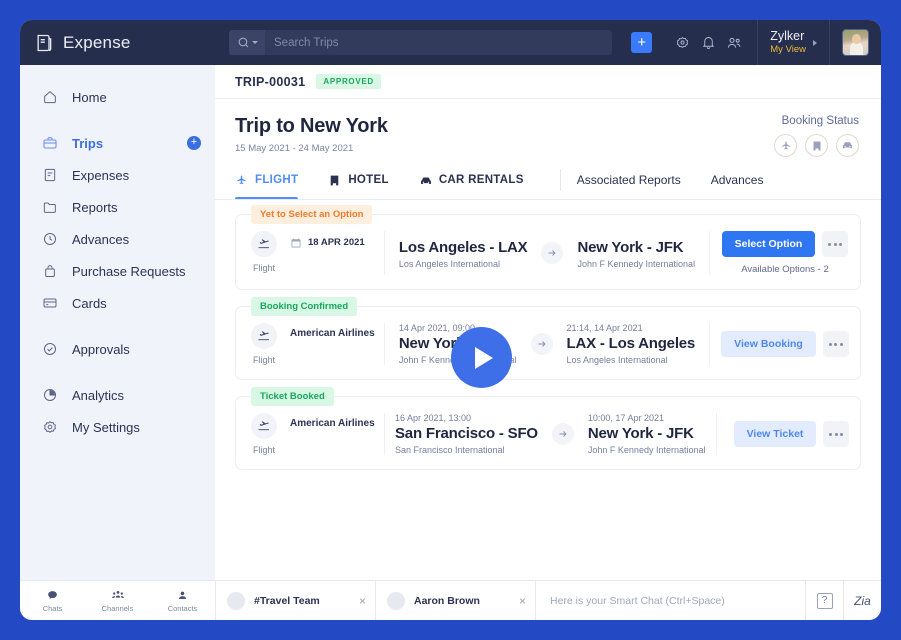 The height and width of the screenshot is (640, 901). I want to click on smart-chat-input, so click(670, 600).